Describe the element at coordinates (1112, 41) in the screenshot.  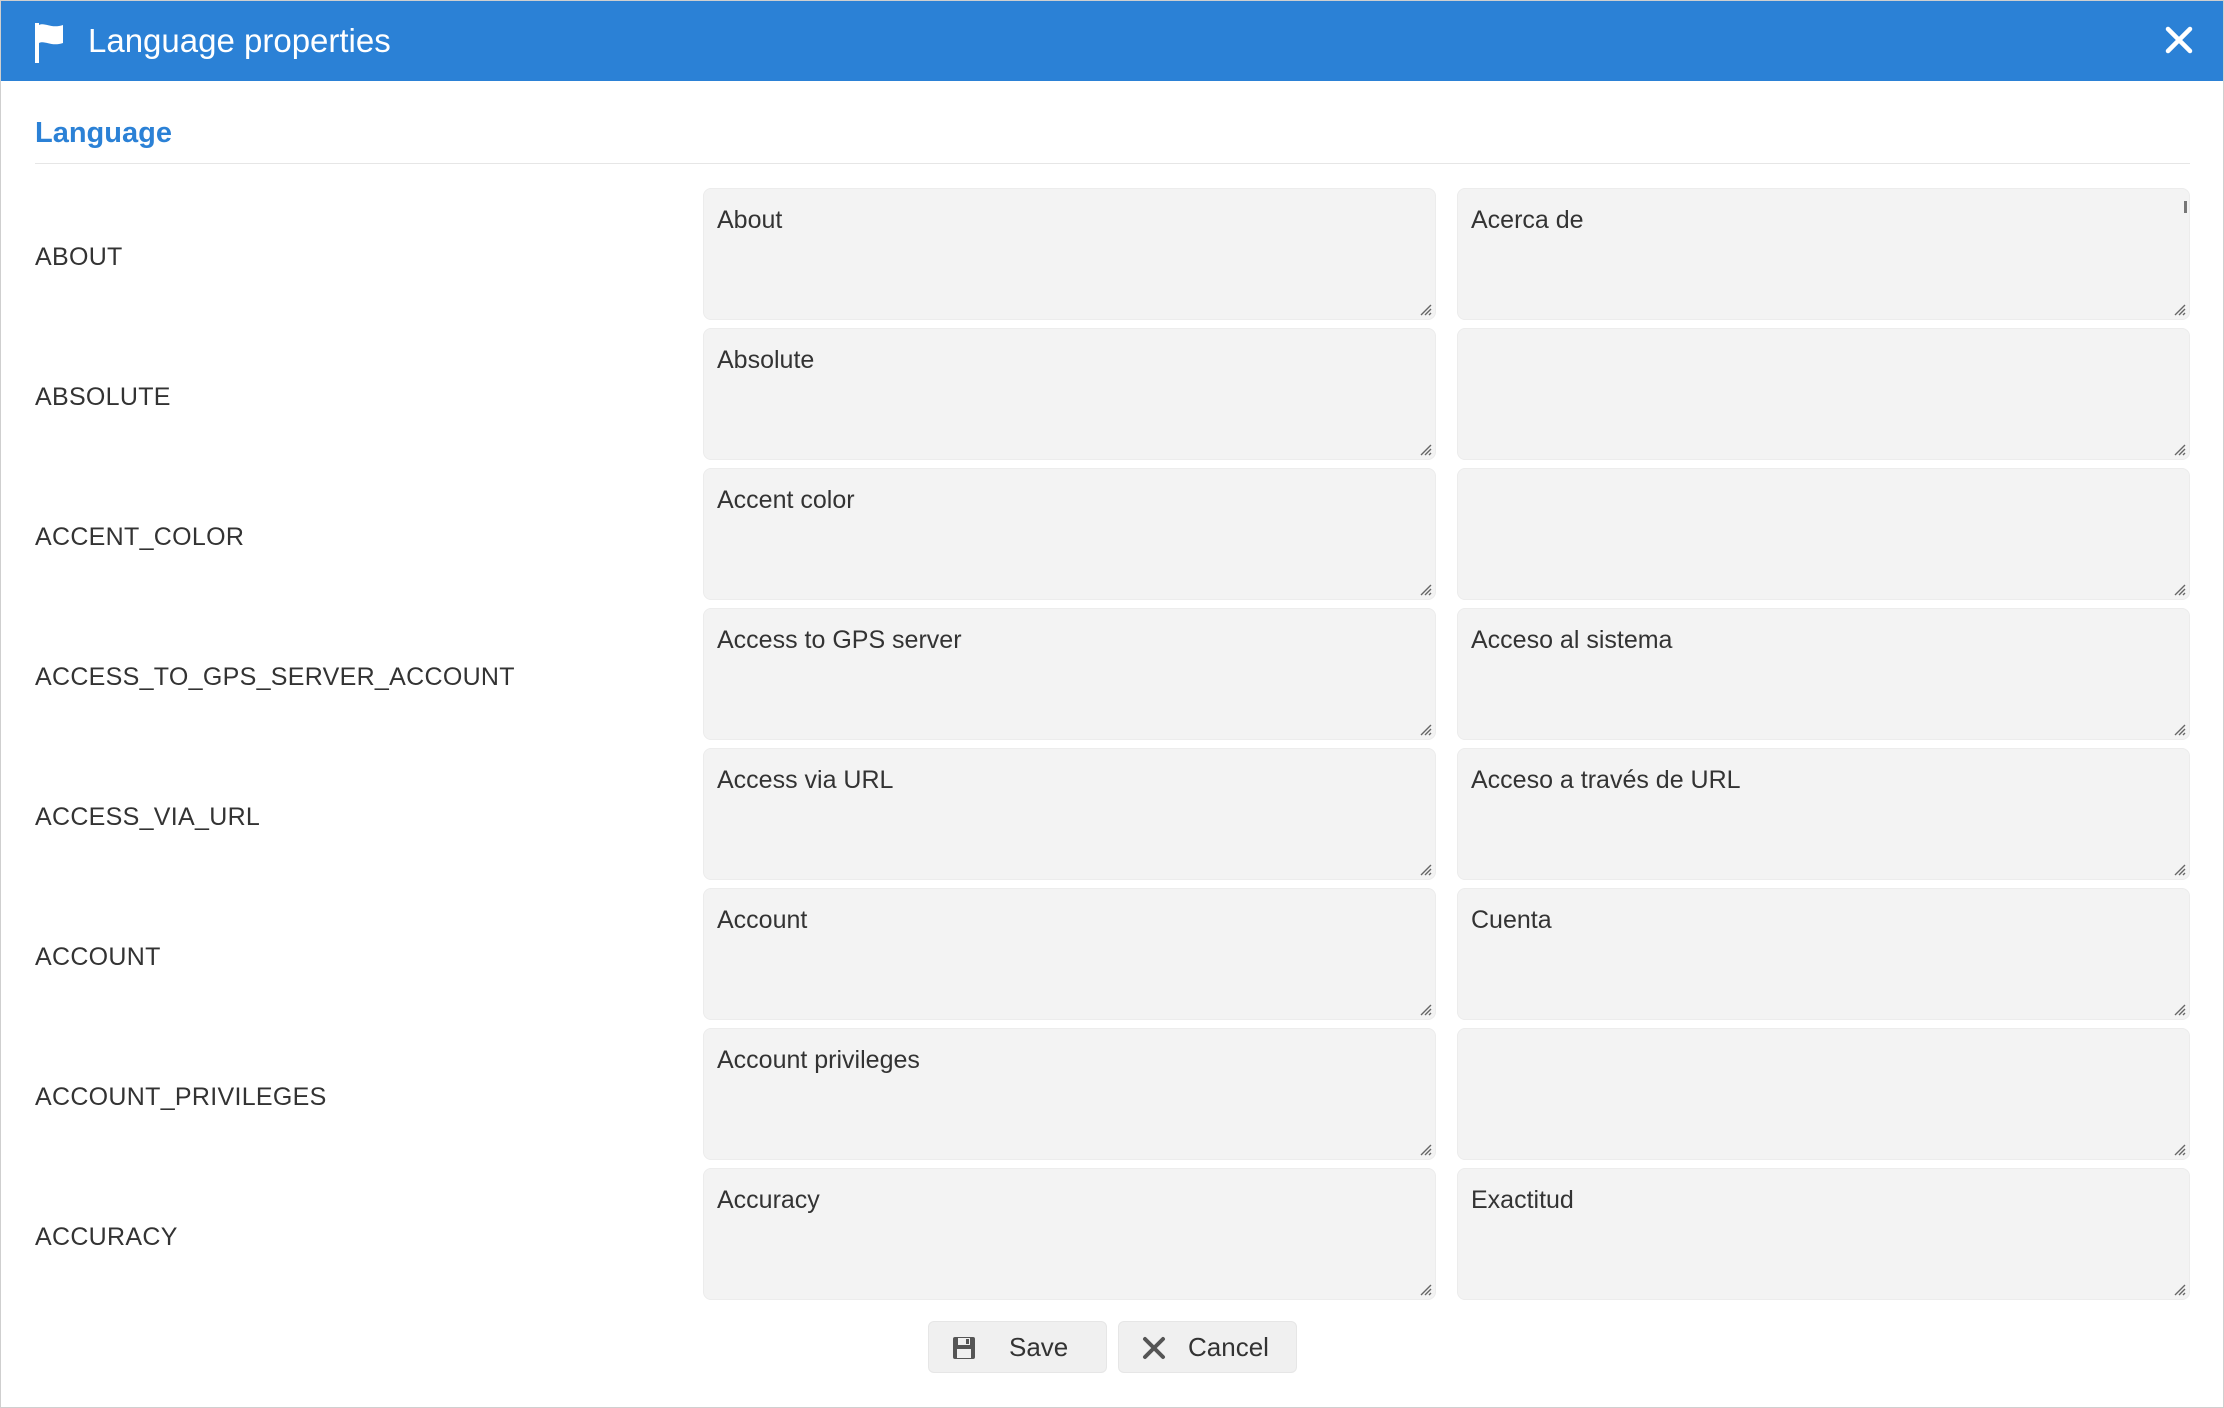
I see `dialog-titlebar: Language properties` at that location.